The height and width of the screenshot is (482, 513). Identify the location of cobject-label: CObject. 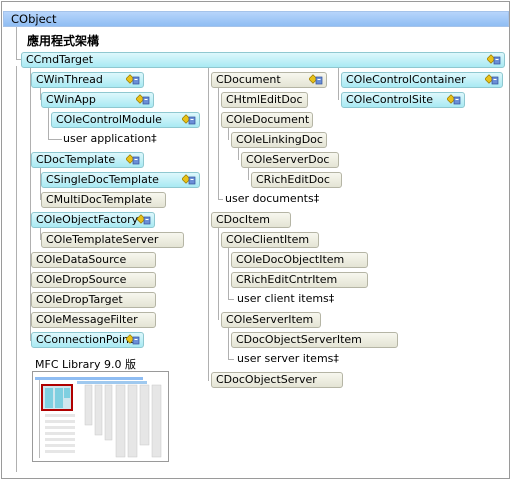
(34, 19).